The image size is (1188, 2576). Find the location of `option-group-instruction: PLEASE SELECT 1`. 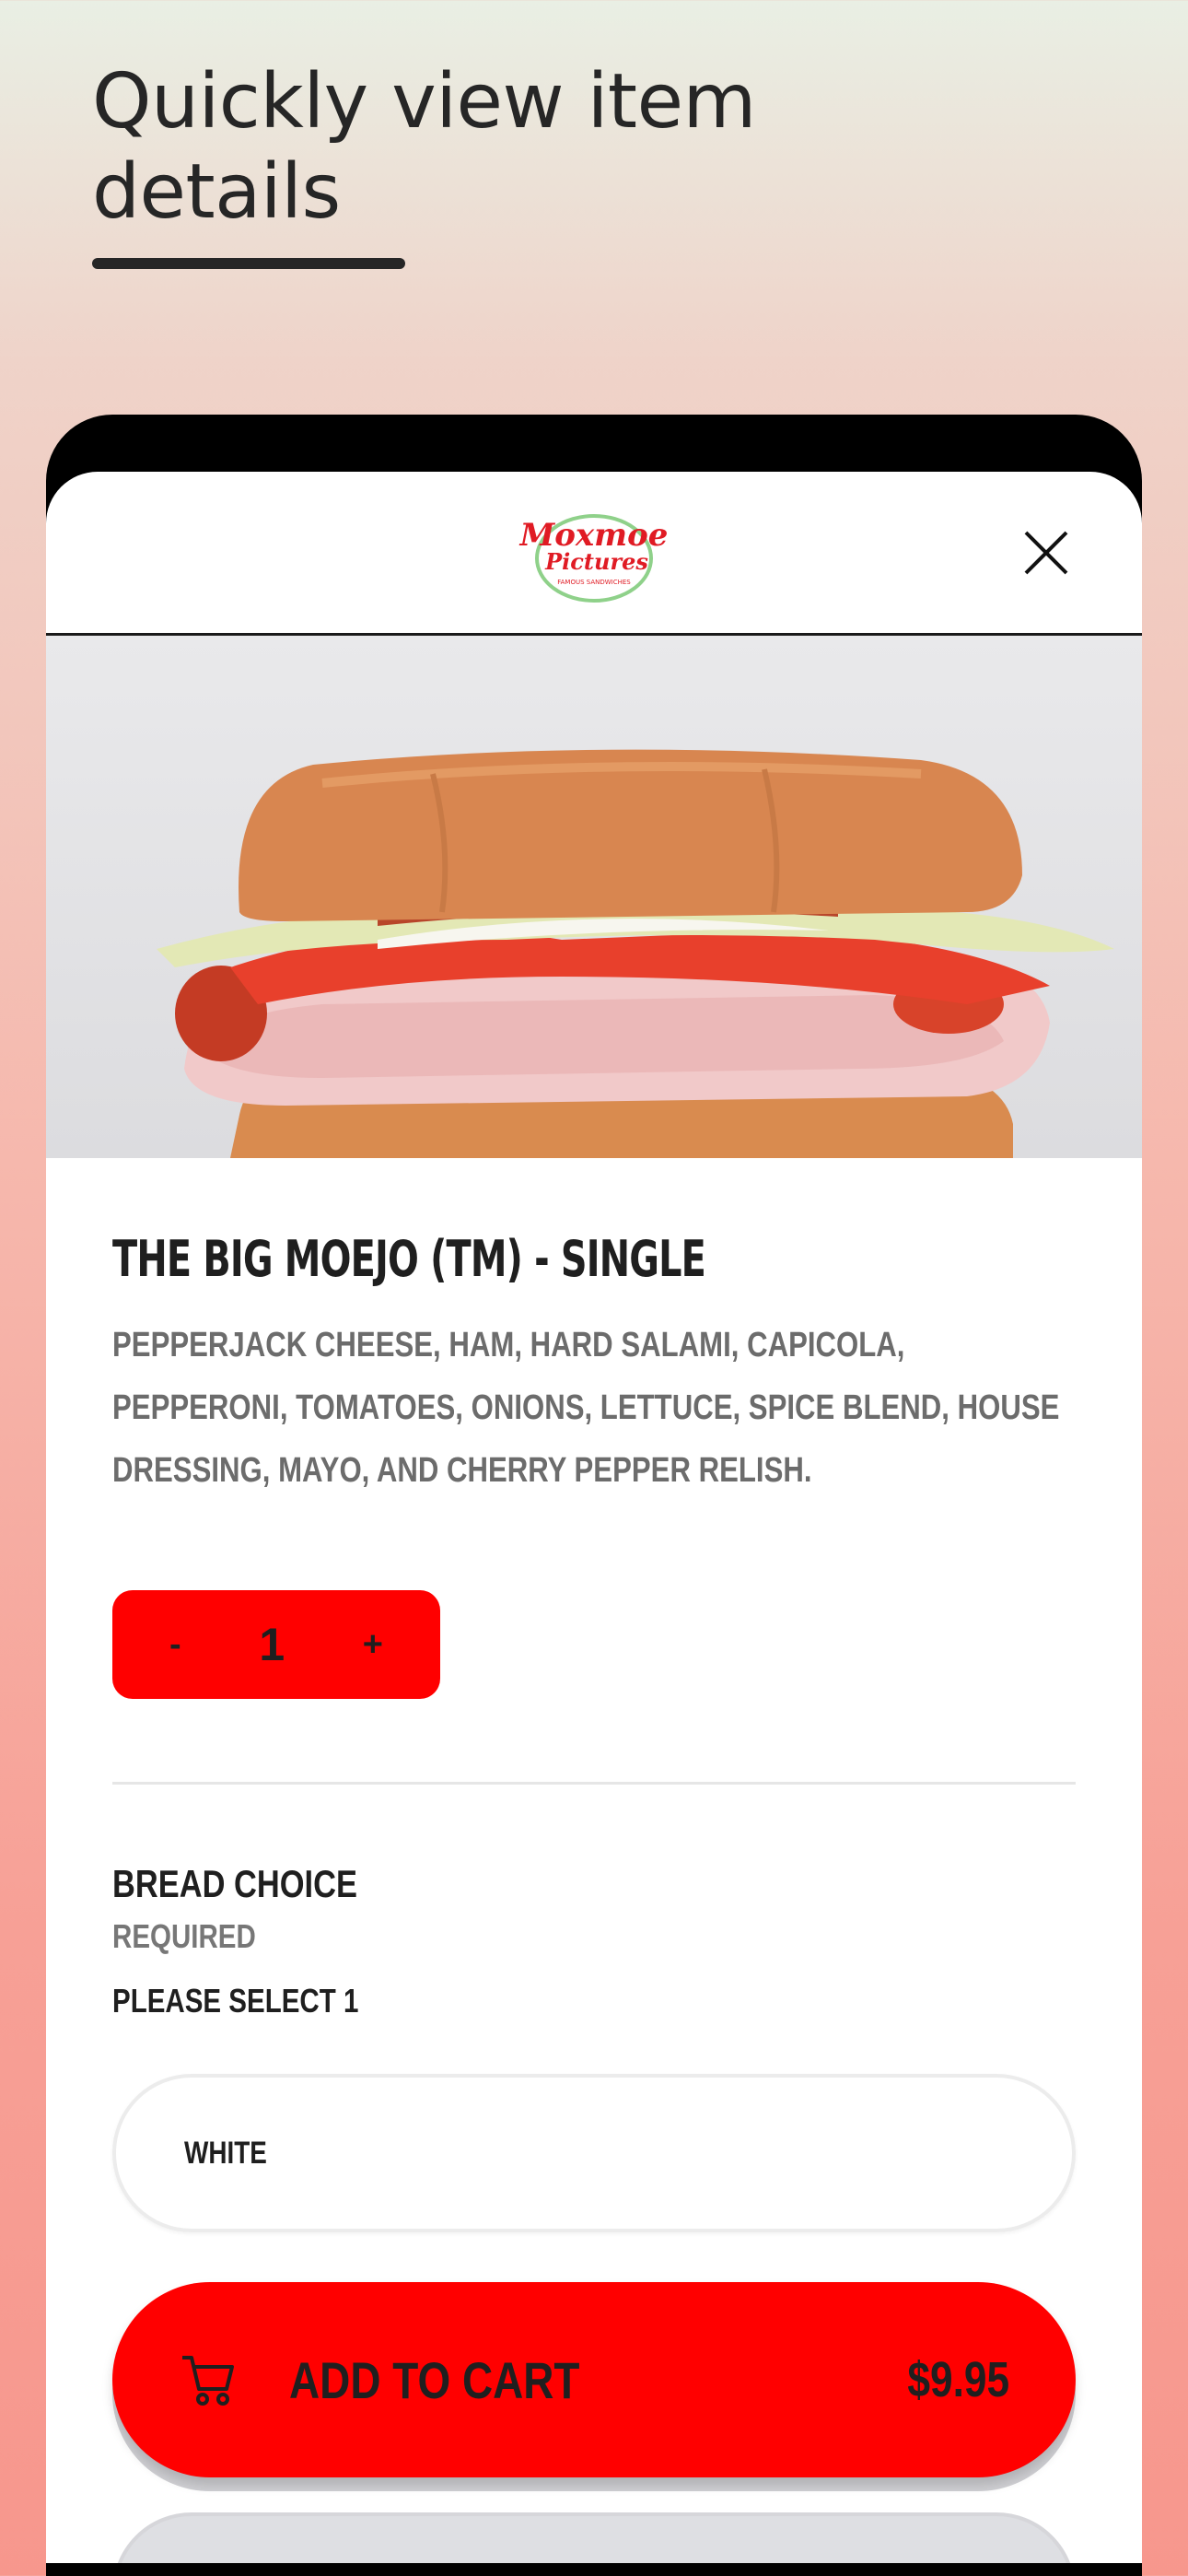

option-group-instruction: PLEASE SELECT 1 is located at coordinates (235, 2001).